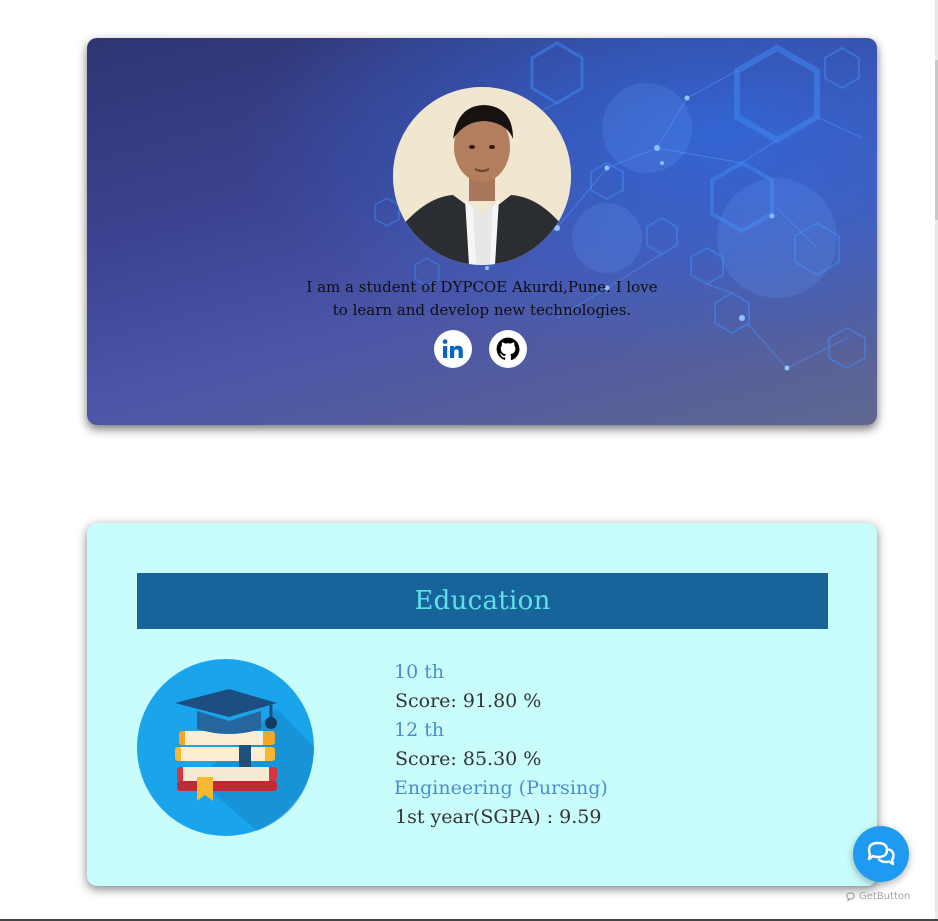  I want to click on education-entry-10th: 10 th Score: 91.80 %, so click(501, 687).